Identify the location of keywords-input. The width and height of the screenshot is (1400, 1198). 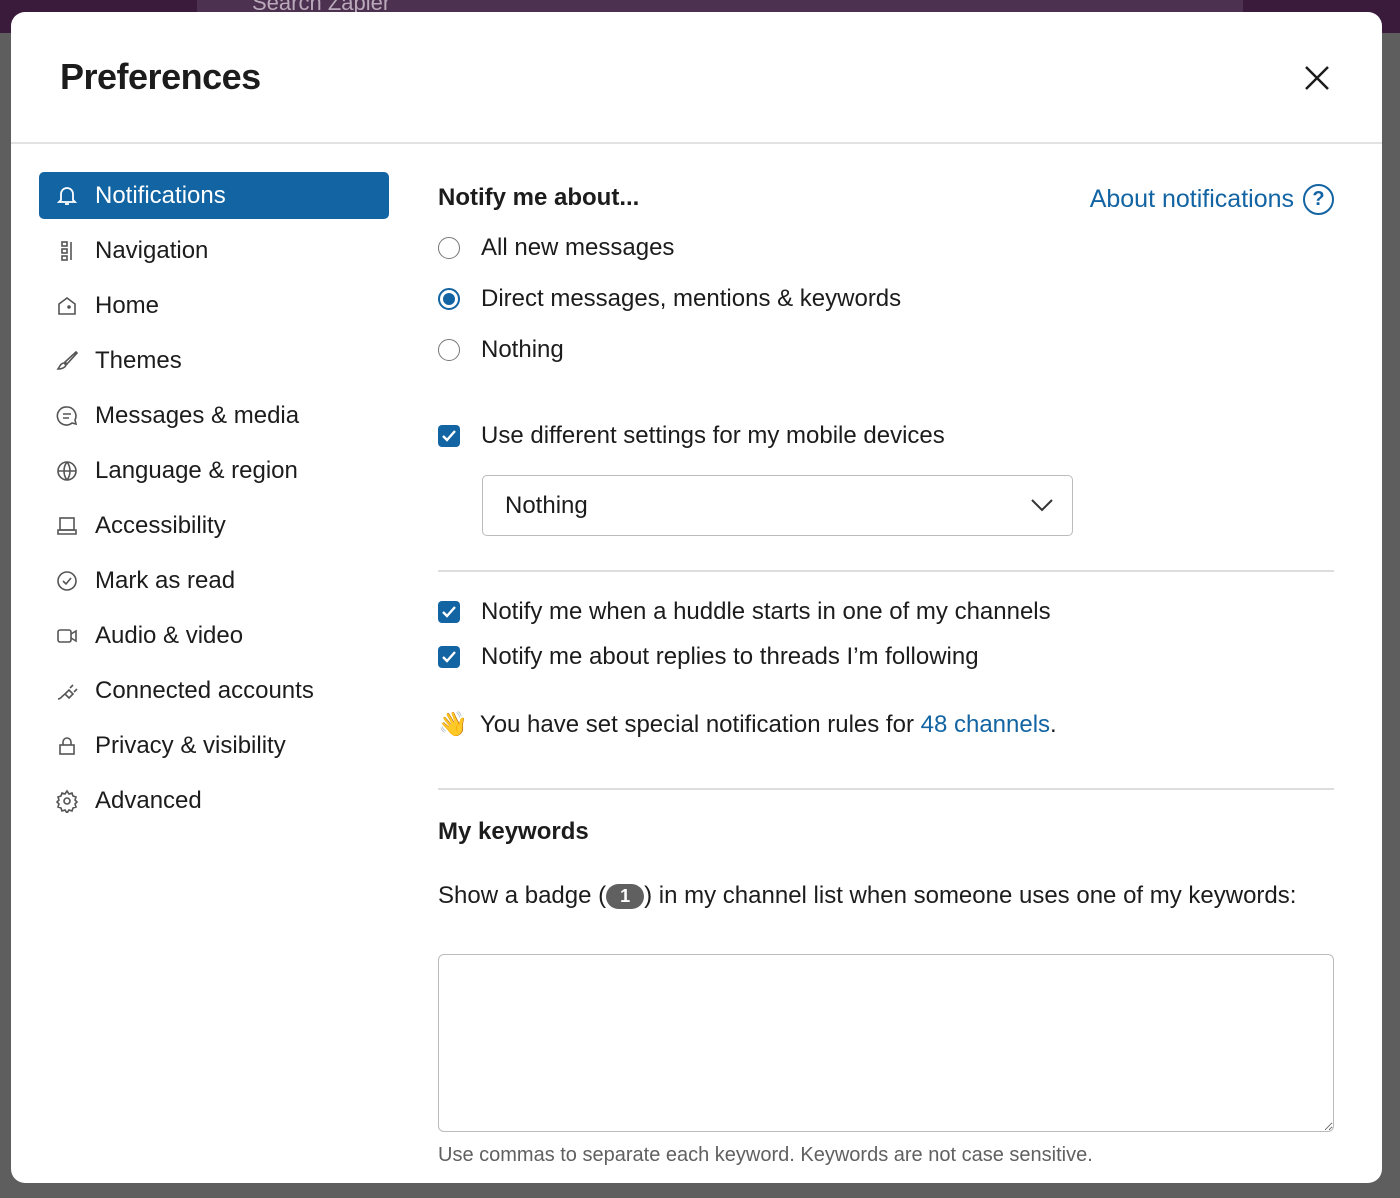
(886, 1043).